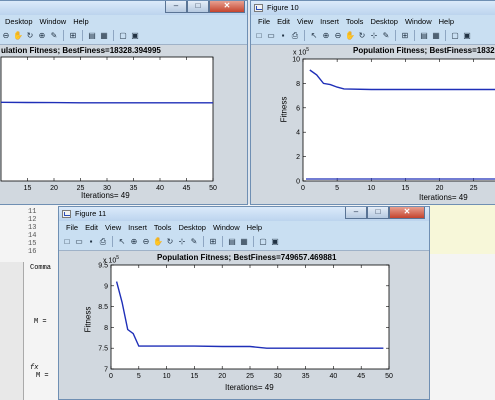  What do you see at coordinates (103, 307) in the screenshot?
I see `y-tick-label: 8.5` at bounding box center [103, 307].